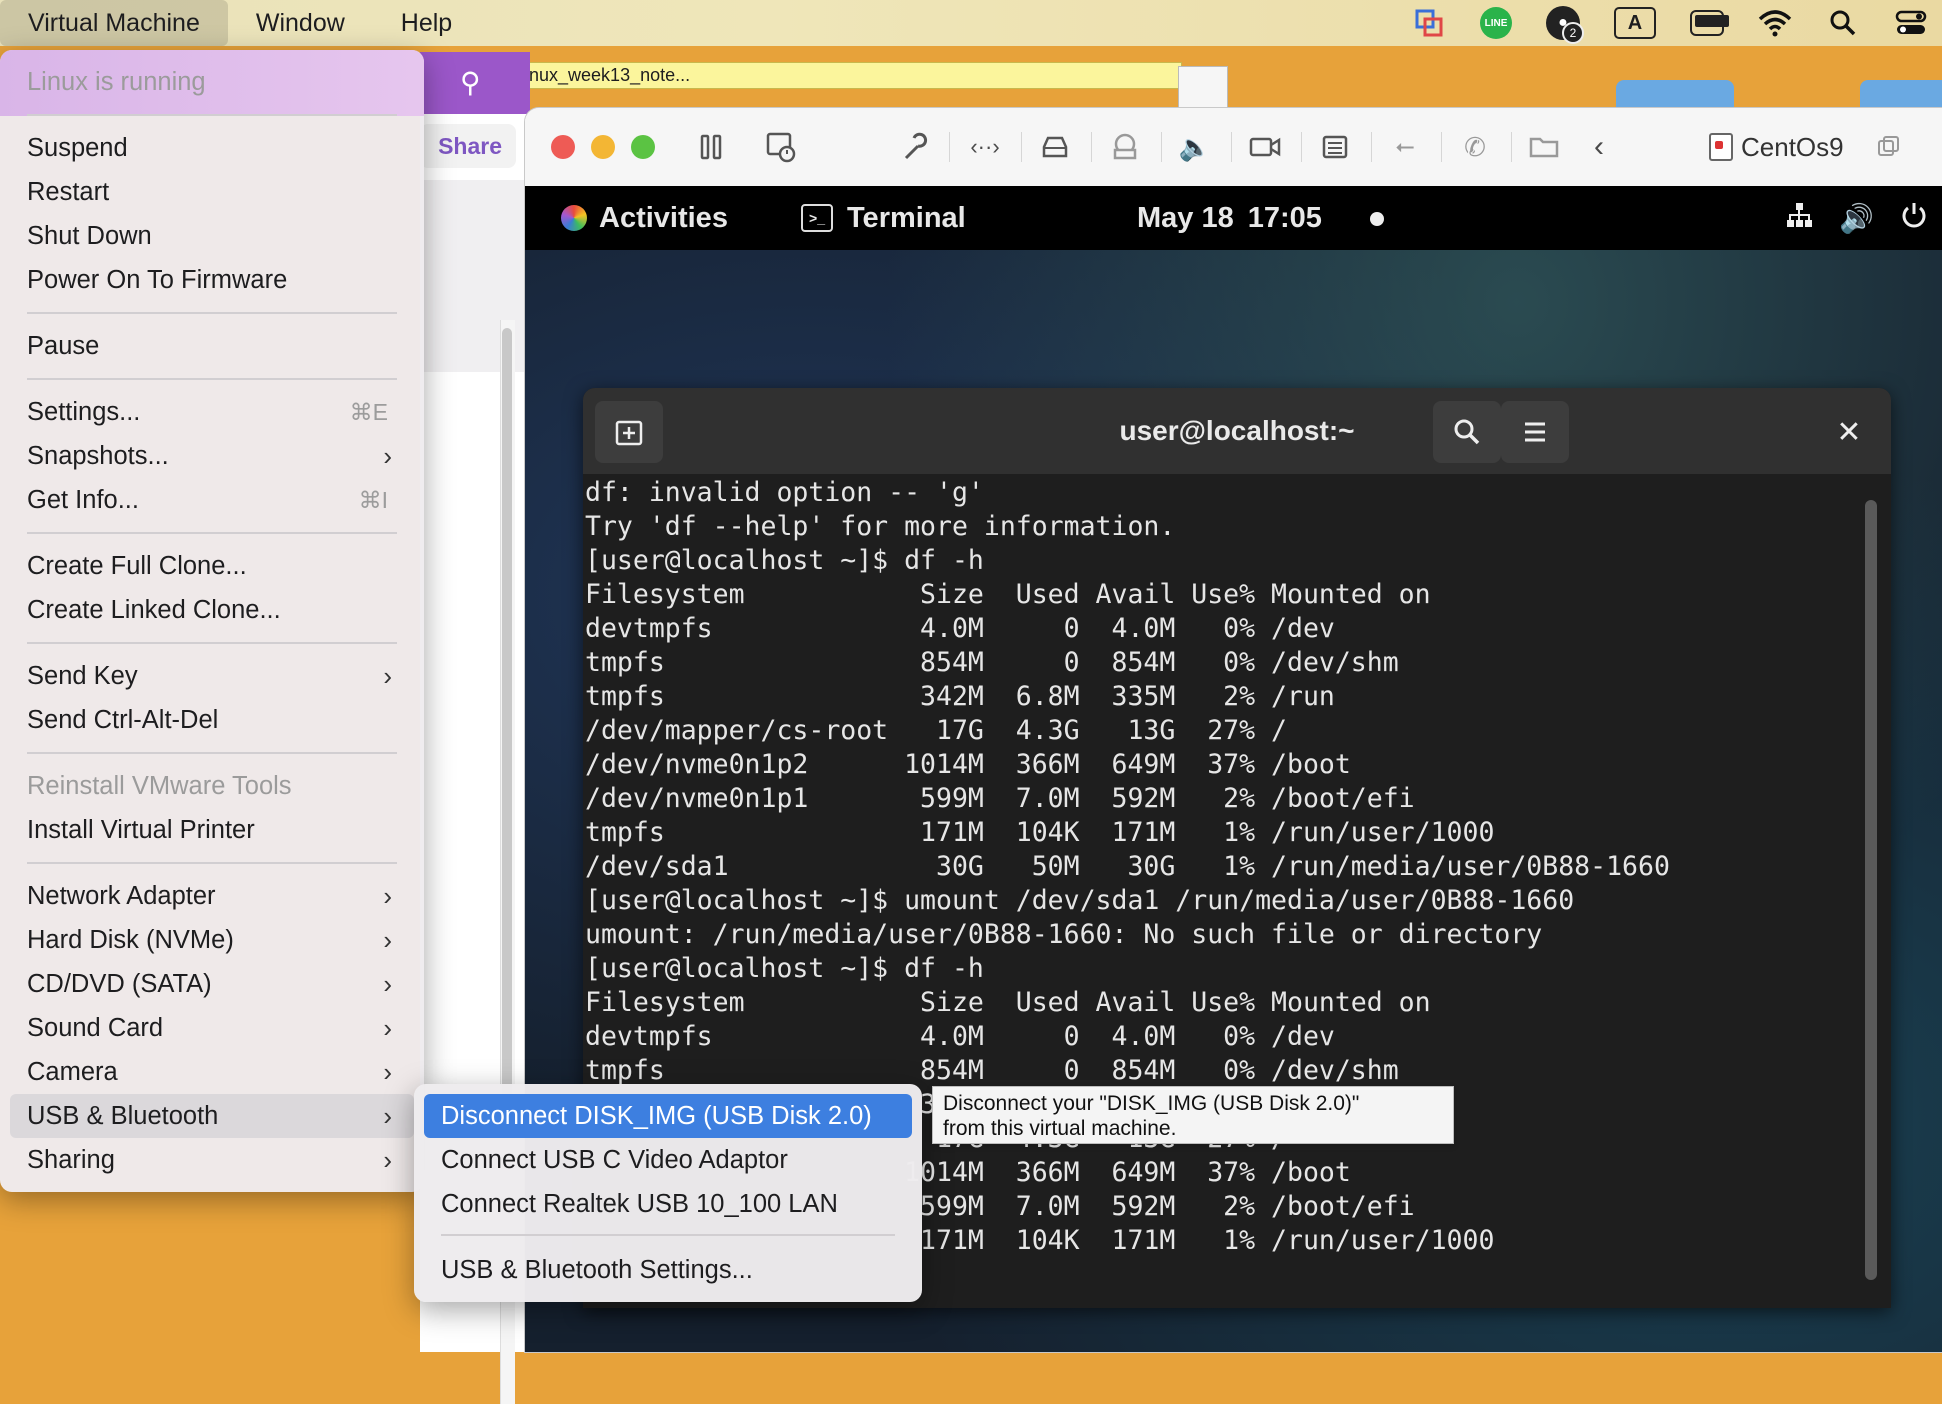 This screenshot has width=1942, height=1404. Describe the element at coordinates (212, 412) in the screenshot. I see `menu-item-settings: Settings... ⌘E` at that location.